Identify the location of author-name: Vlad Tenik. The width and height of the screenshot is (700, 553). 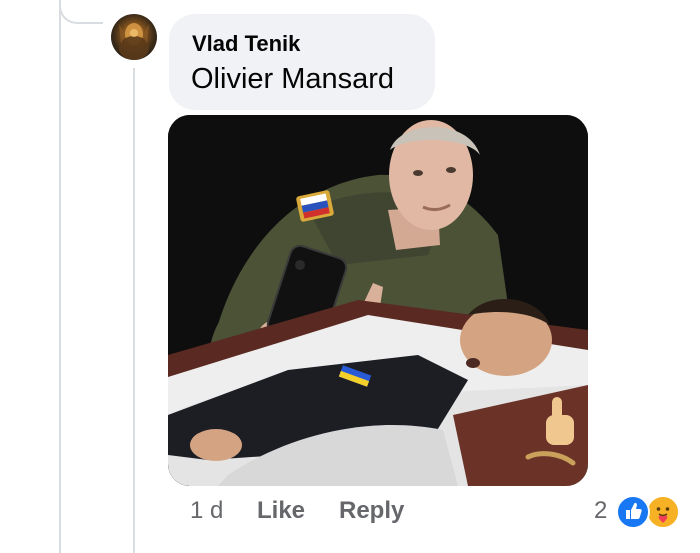
(246, 44).